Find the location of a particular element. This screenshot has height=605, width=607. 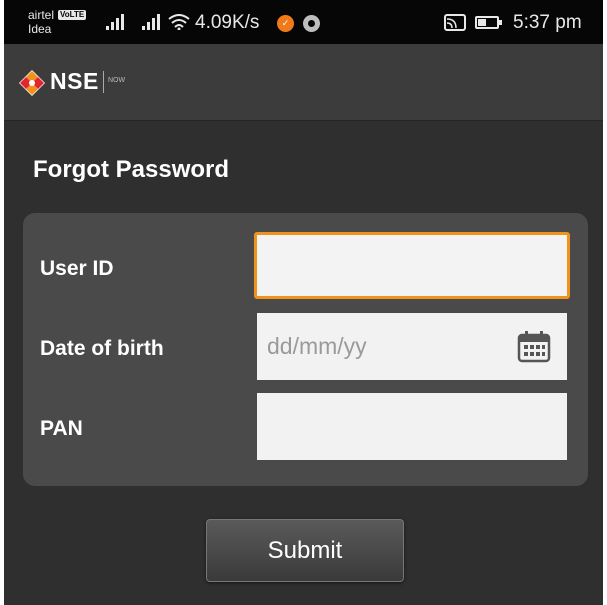

clock: 5:37 pm is located at coordinates (547, 22).